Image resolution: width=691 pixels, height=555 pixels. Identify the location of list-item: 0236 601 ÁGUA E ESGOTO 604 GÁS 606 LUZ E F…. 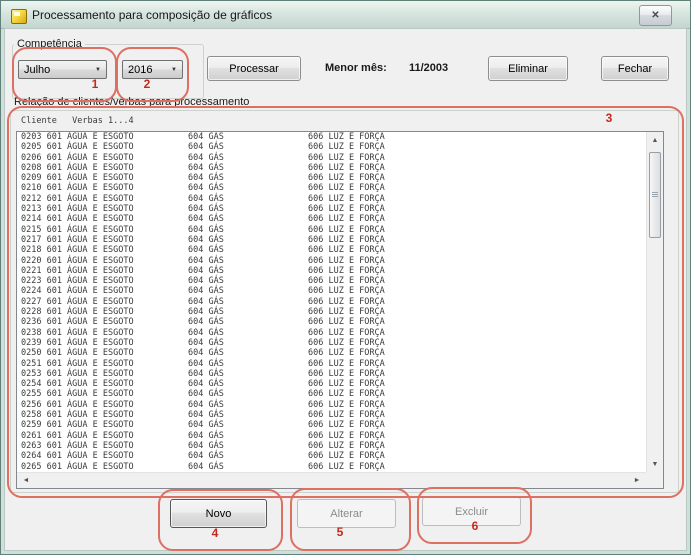
(331, 322).